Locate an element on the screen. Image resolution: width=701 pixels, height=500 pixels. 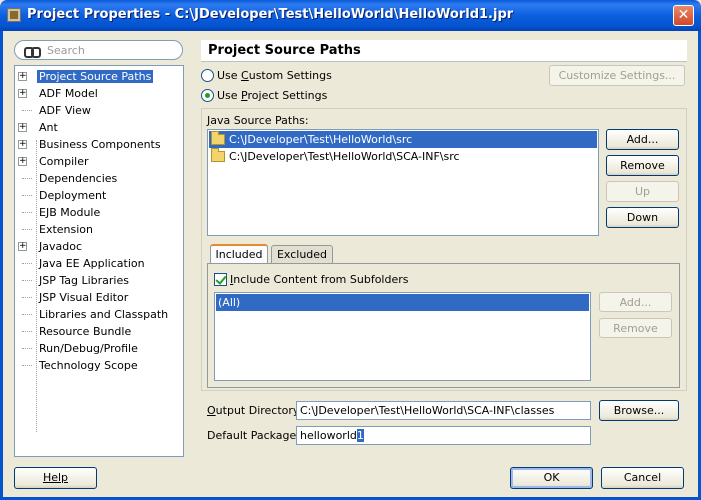
move-down-button: Down is located at coordinates (642, 217).